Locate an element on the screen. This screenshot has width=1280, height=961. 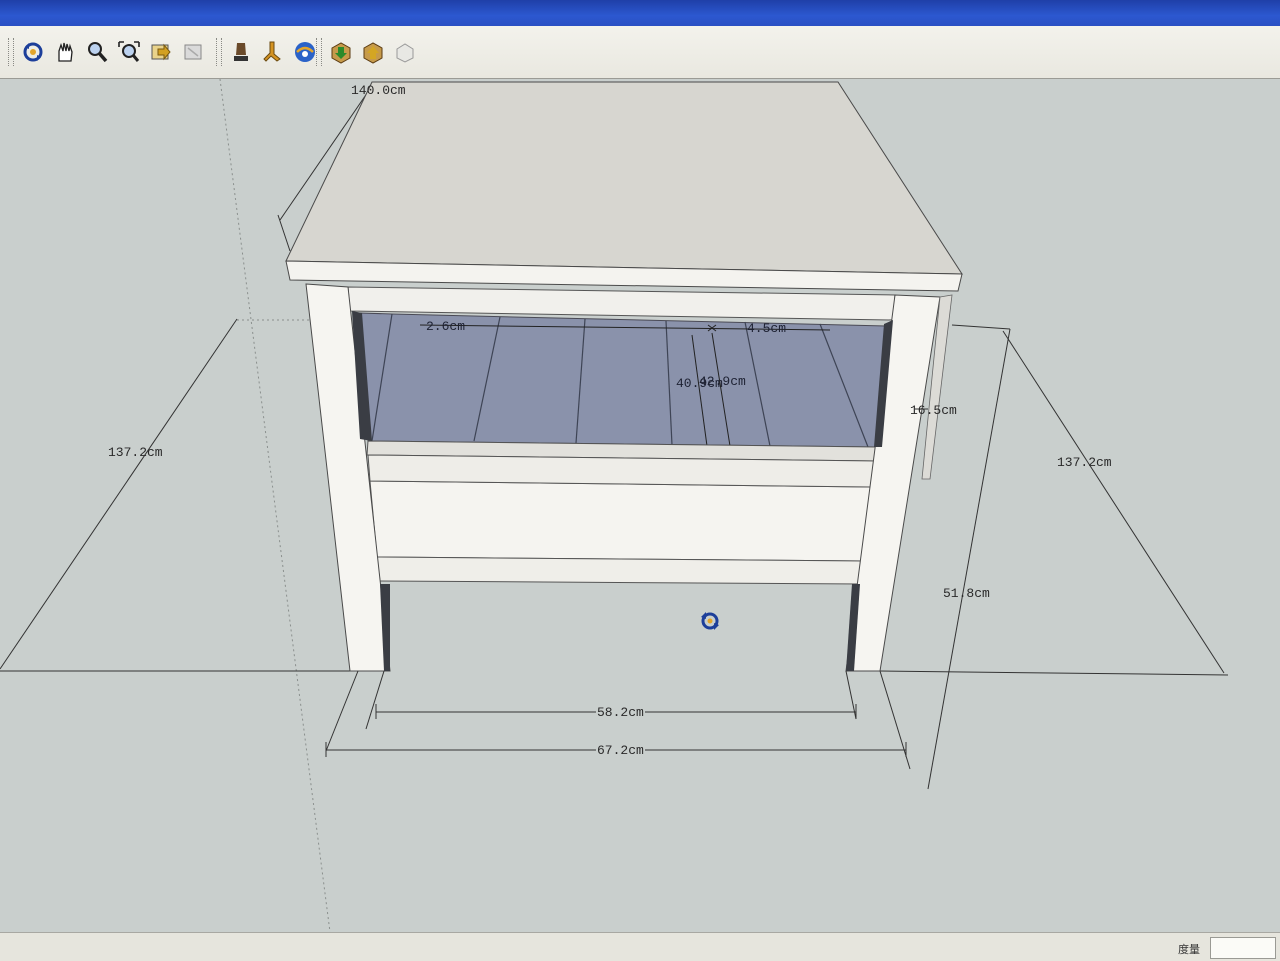
extension-line is located at coordinates (284, 233).